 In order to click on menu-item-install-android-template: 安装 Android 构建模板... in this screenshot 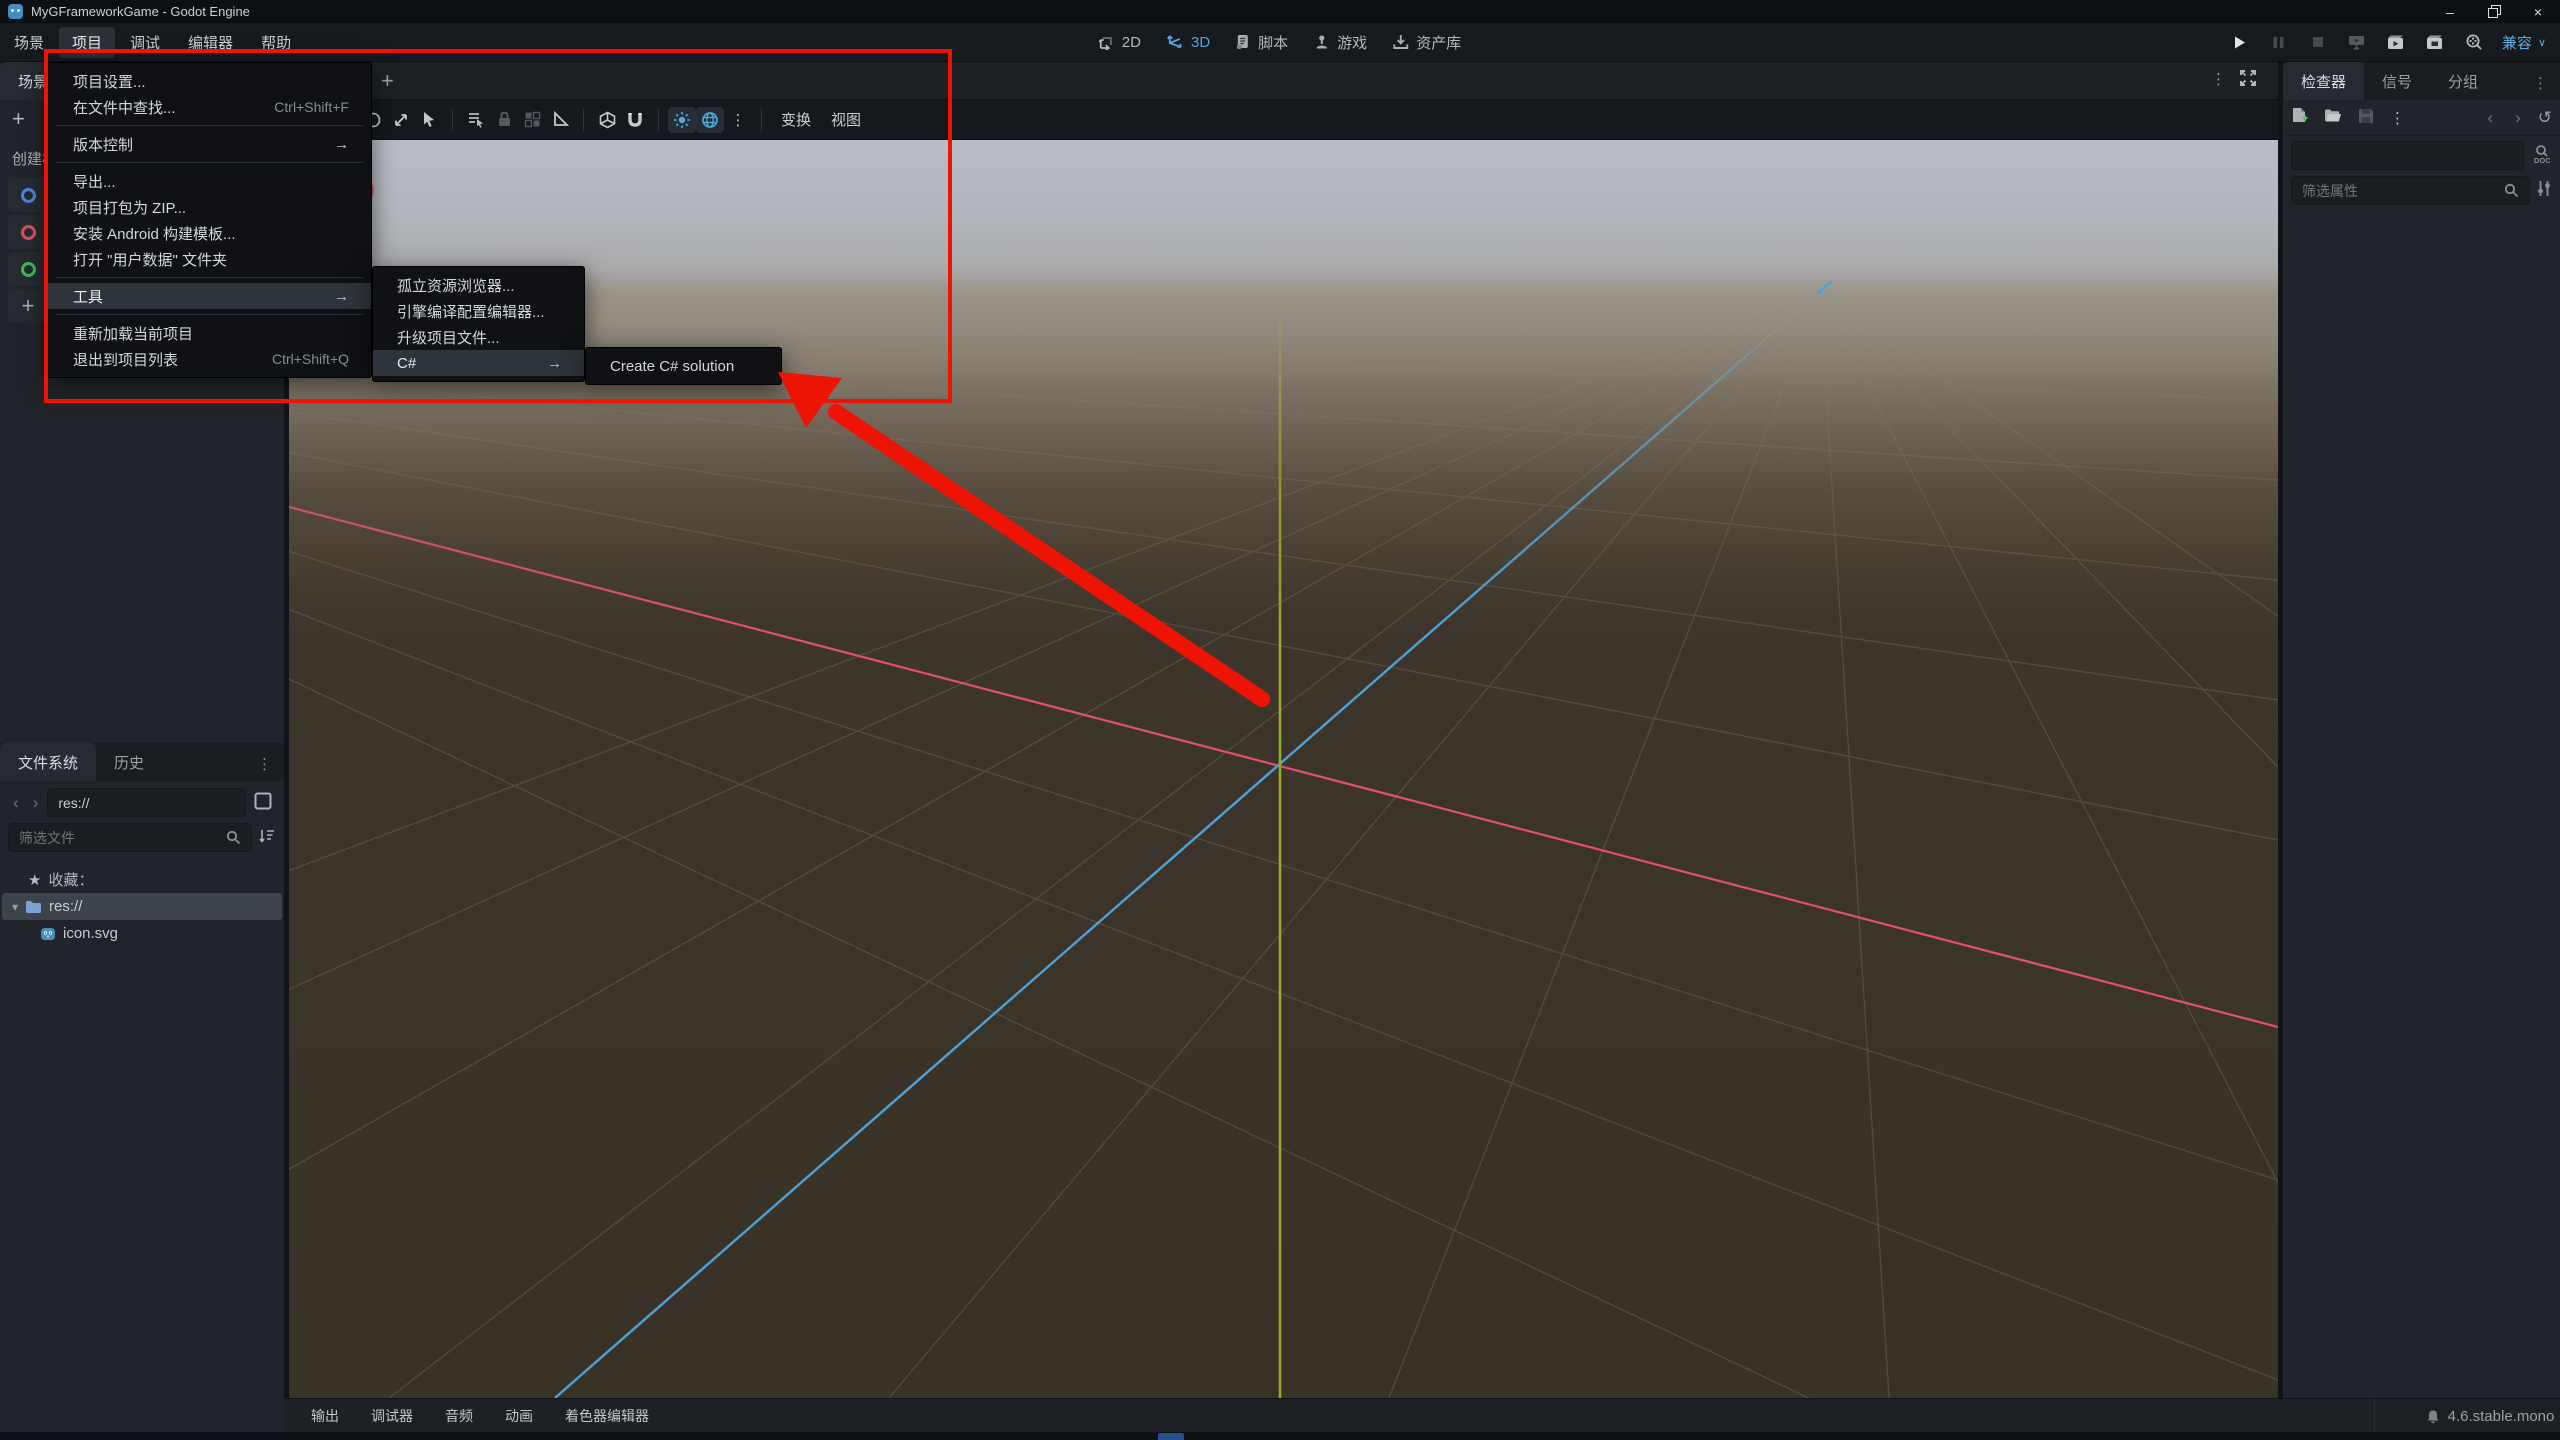, I will do `click(209, 233)`.